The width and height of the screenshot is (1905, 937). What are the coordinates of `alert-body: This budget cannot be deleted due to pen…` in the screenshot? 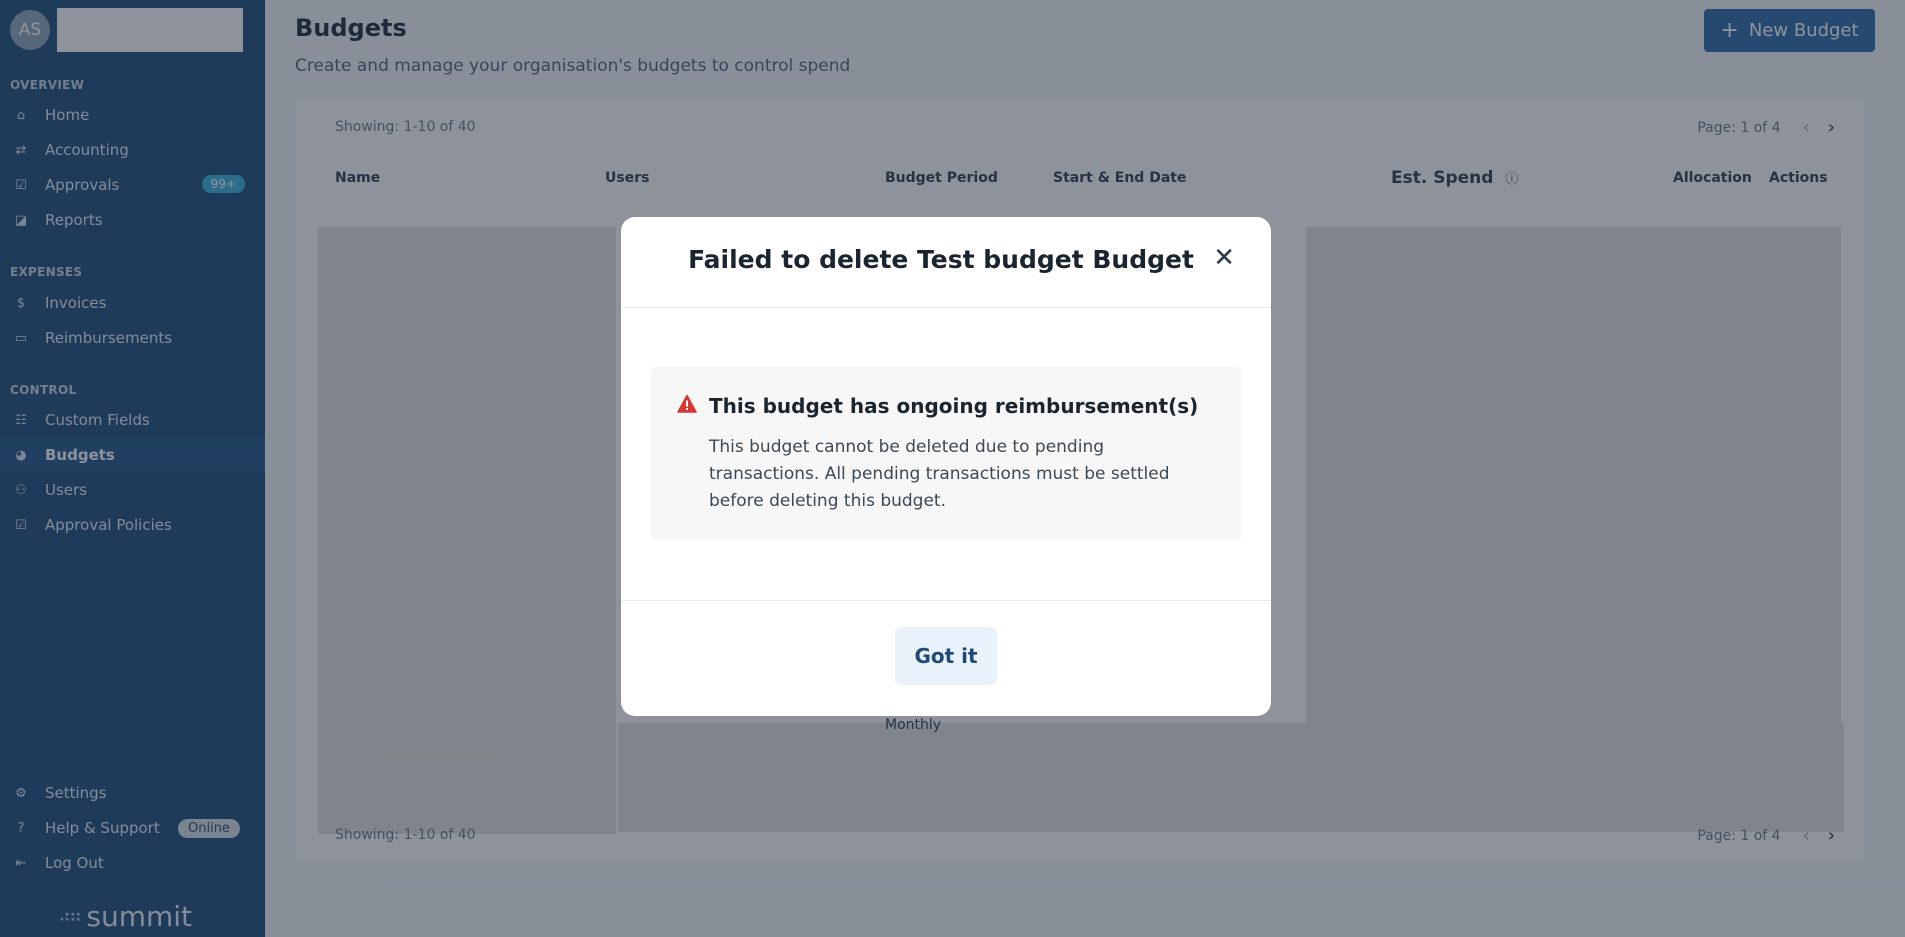 It's located at (939, 474).